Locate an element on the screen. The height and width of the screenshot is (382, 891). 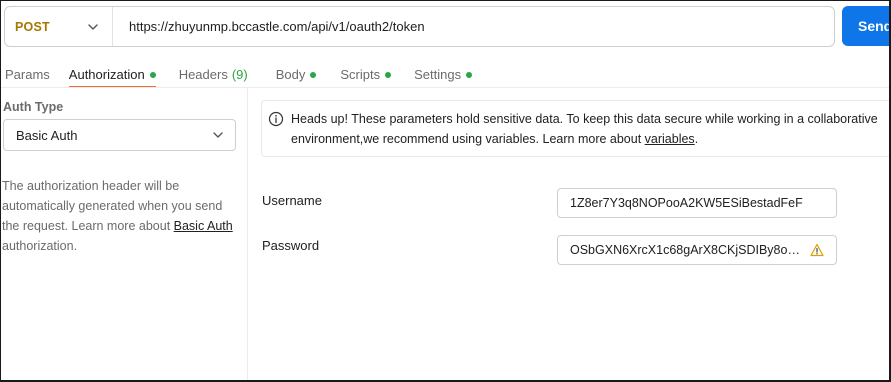
username-label: Username is located at coordinates (292, 200).